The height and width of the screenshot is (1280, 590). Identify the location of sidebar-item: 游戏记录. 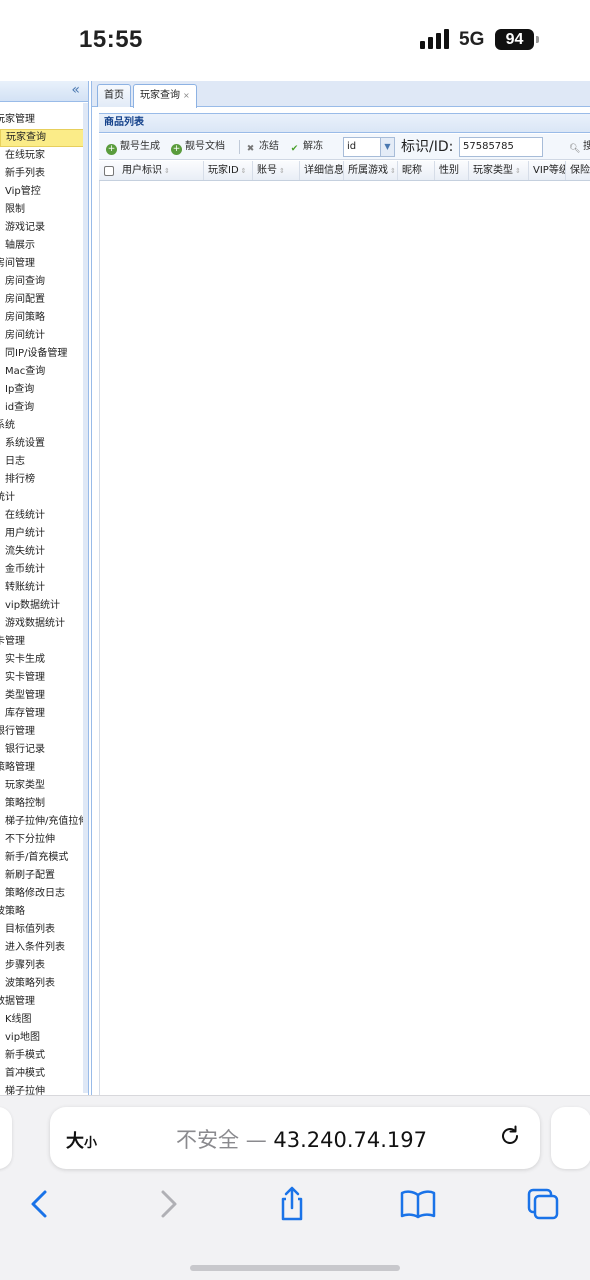
(44, 228).